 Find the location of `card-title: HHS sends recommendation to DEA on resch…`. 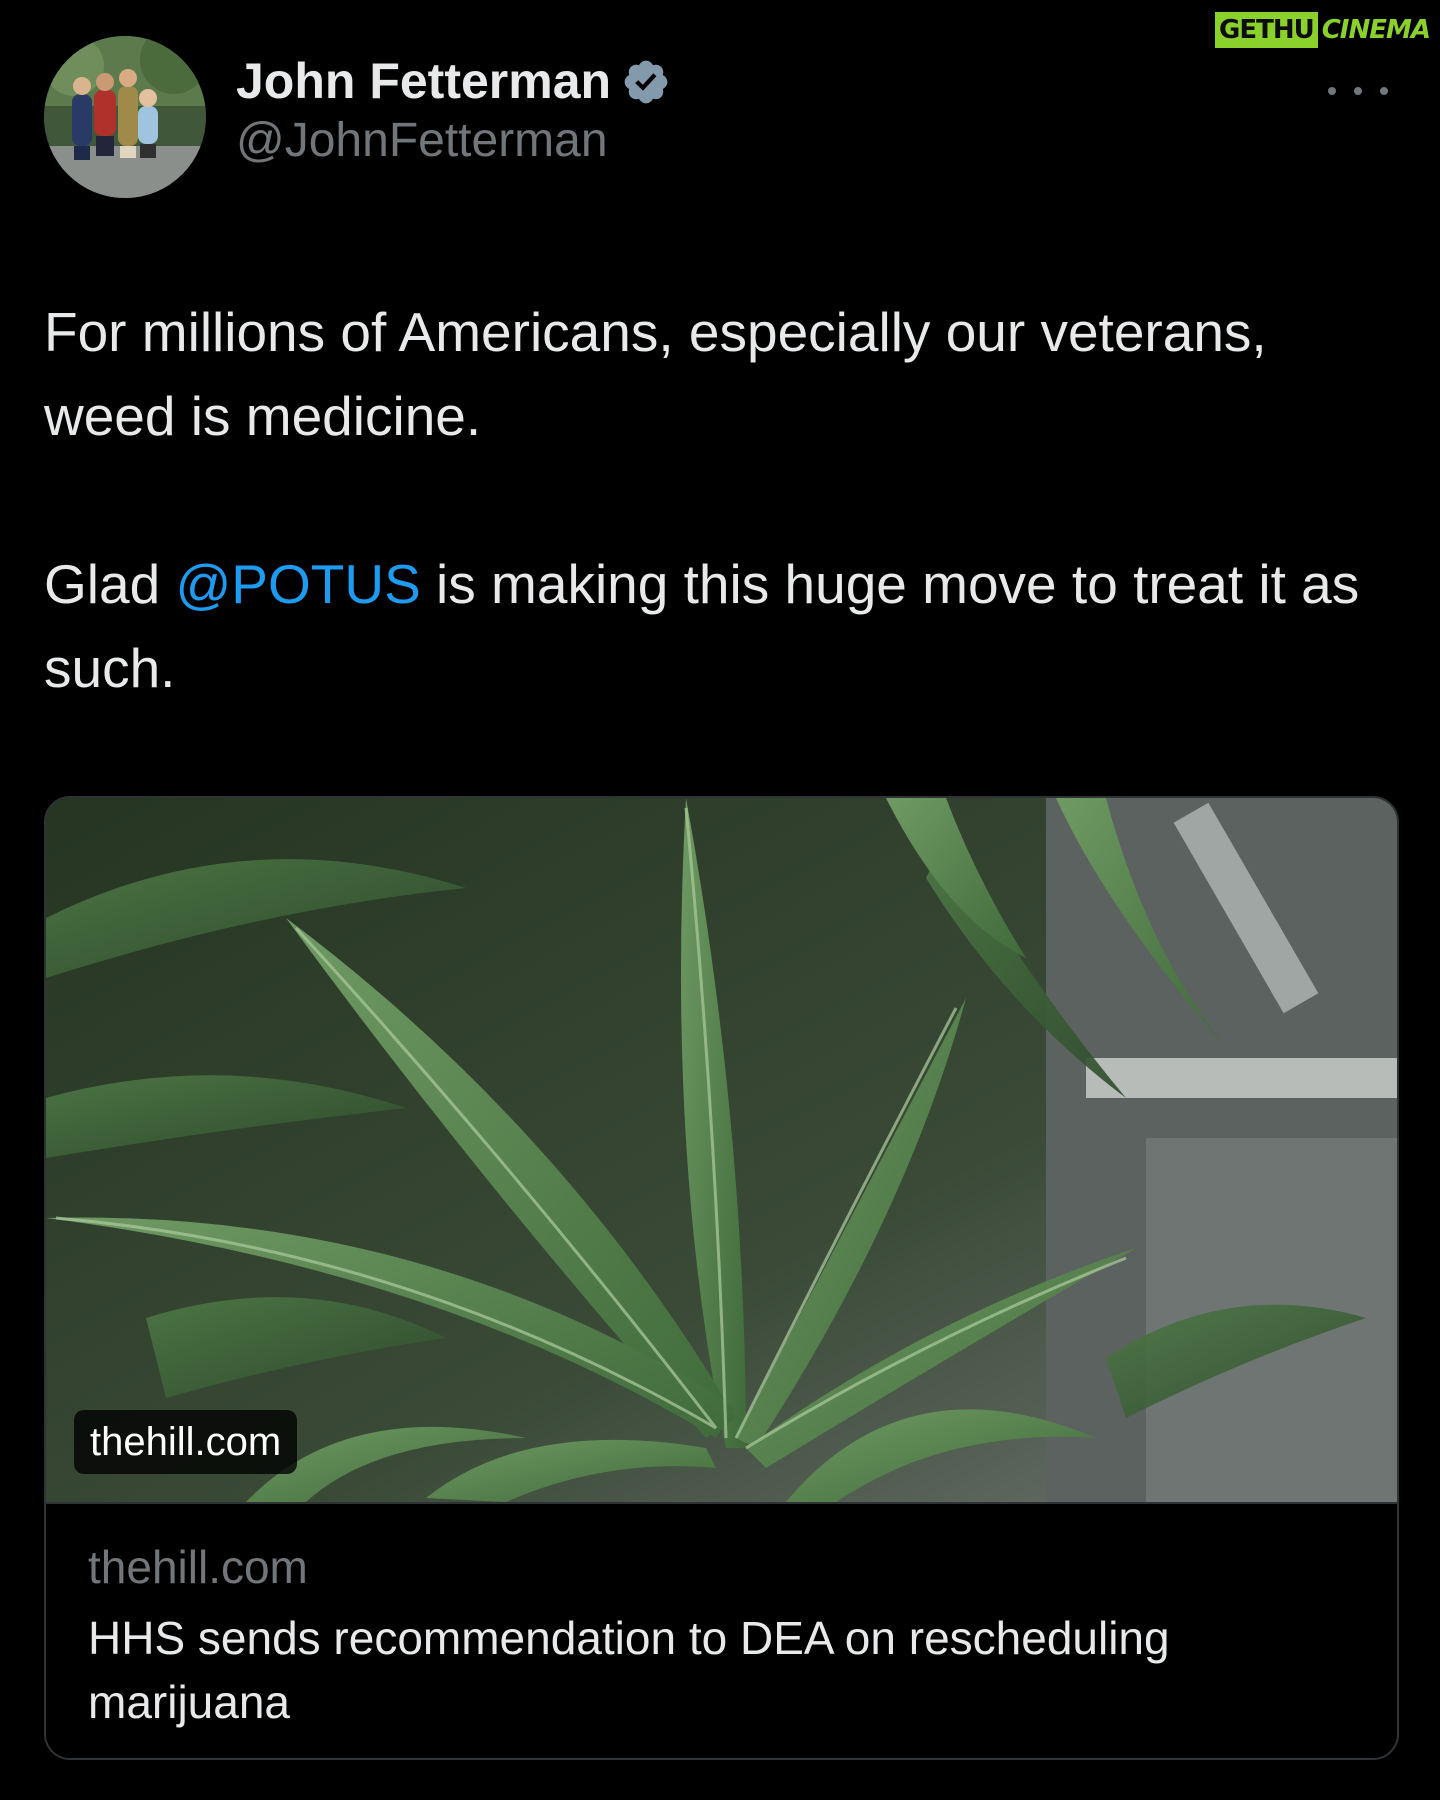

card-title: HHS sends recommendation to DEA on resch… is located at coordinates (688, 1670).